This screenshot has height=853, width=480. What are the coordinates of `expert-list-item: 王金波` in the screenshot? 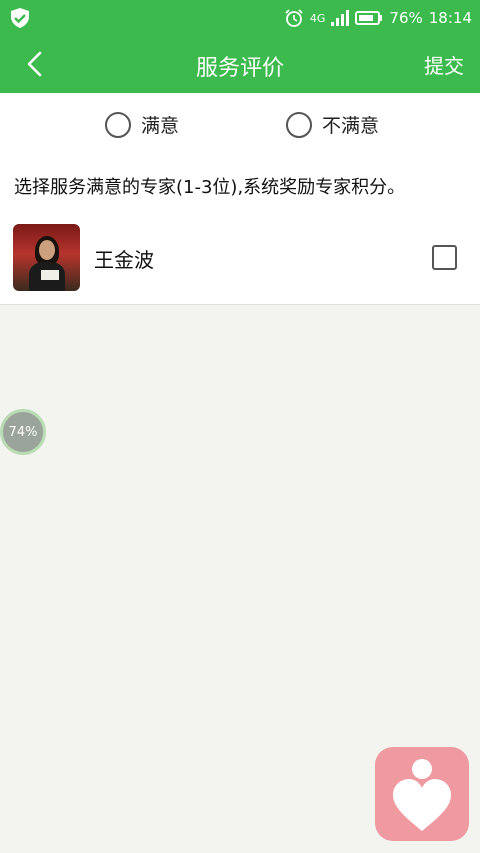 It's located at (240, 258).